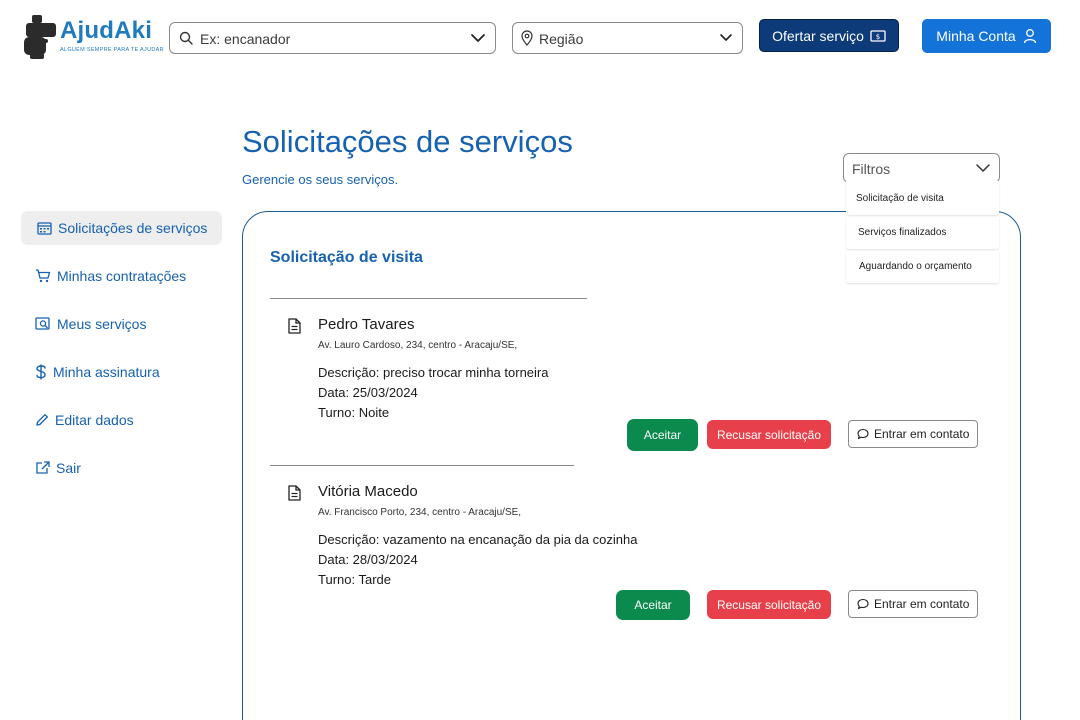 The width and height of the screenshot is (1080, 720). I want to click on dollar-icon, so click(41, 372).